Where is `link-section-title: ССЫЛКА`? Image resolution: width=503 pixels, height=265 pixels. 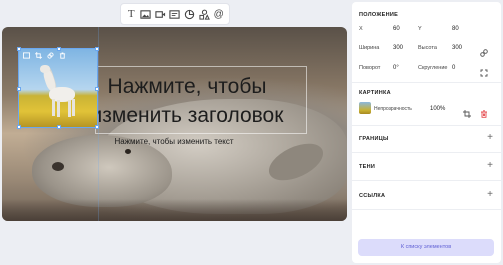 link-section-title: ССЫЛКА is located at coordinates (372, 196).